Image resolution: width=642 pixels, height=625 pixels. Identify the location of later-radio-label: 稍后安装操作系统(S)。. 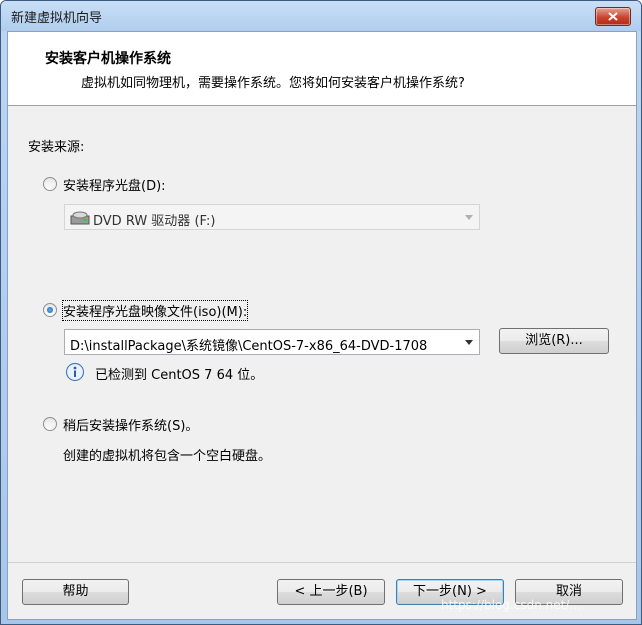
(130, 424).